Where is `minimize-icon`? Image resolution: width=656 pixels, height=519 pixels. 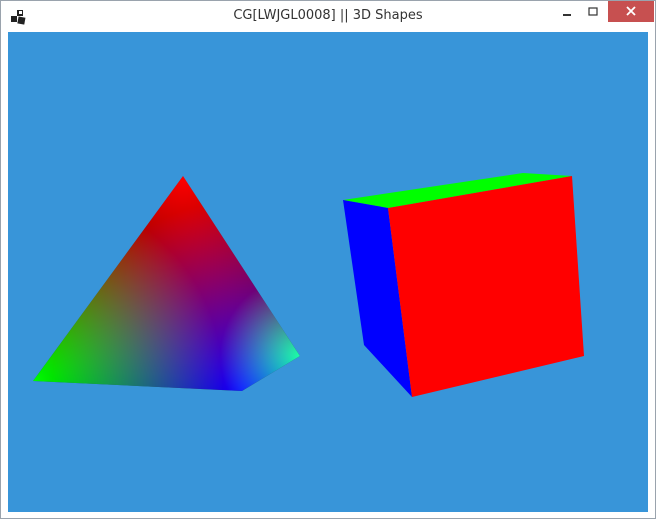 minimize-icon is located at coordinates (567, 11).